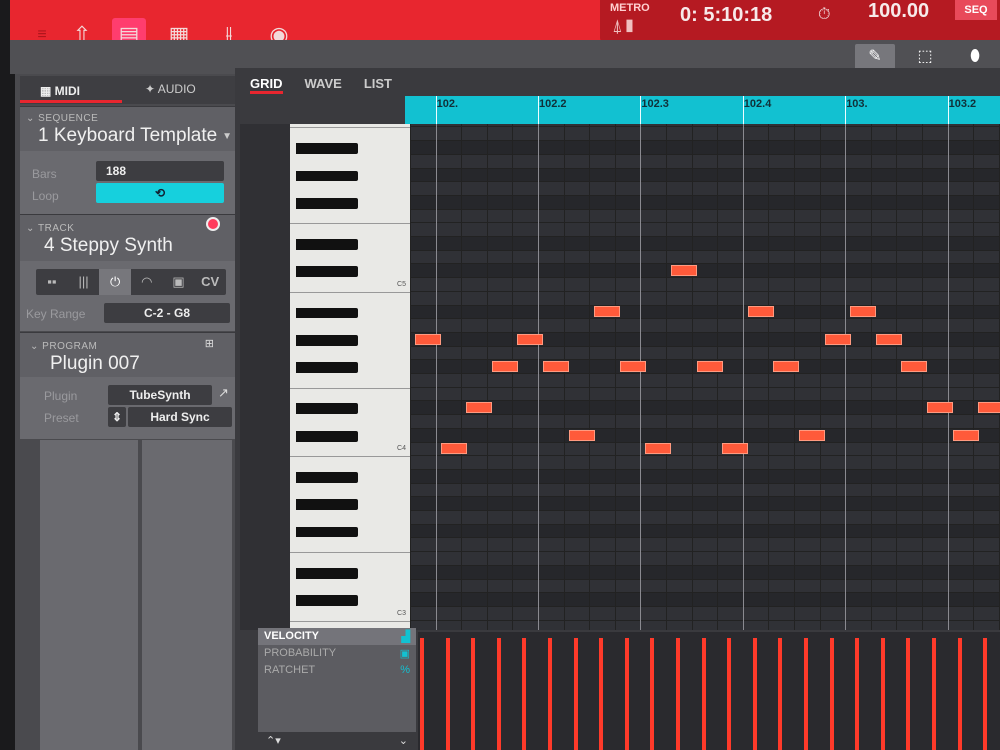  What do you see at coordinates (147, 282) in the screenshot?
I see `midi-mode-icon: ◠` at bounding box center [147, 282].